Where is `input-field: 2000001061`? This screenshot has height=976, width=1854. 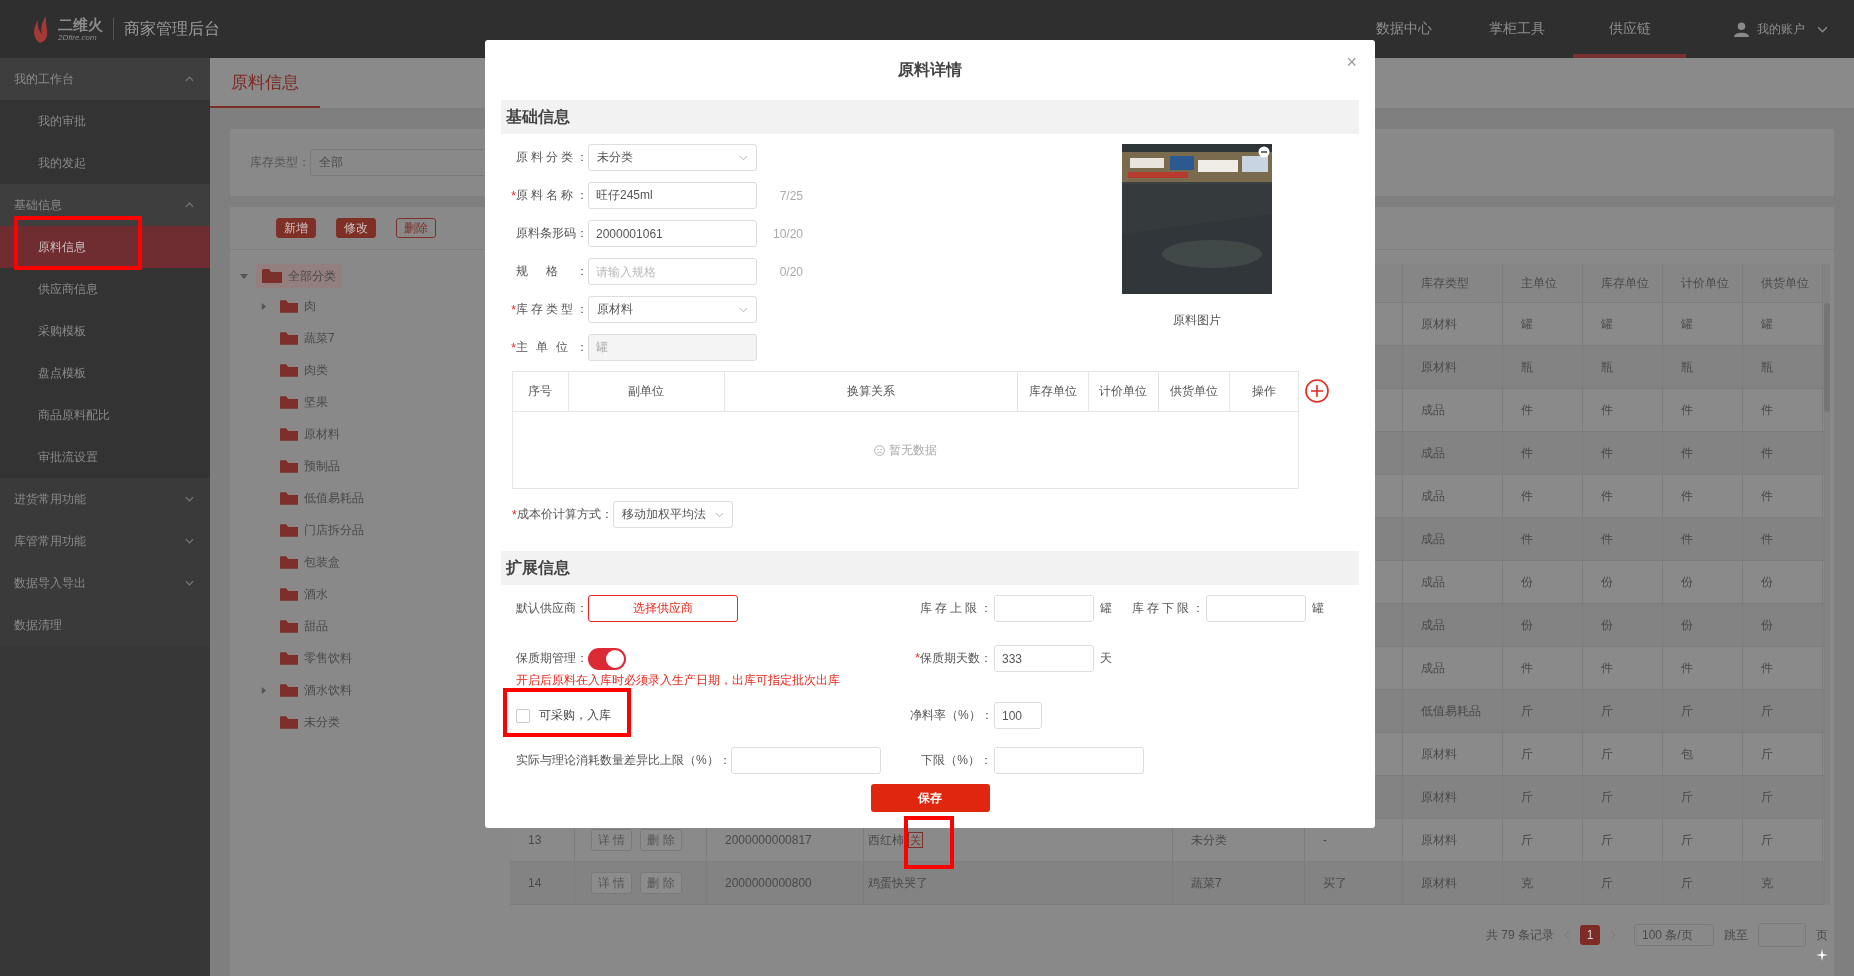
input-field: 2000001061 is located at coordinates (672, 233).